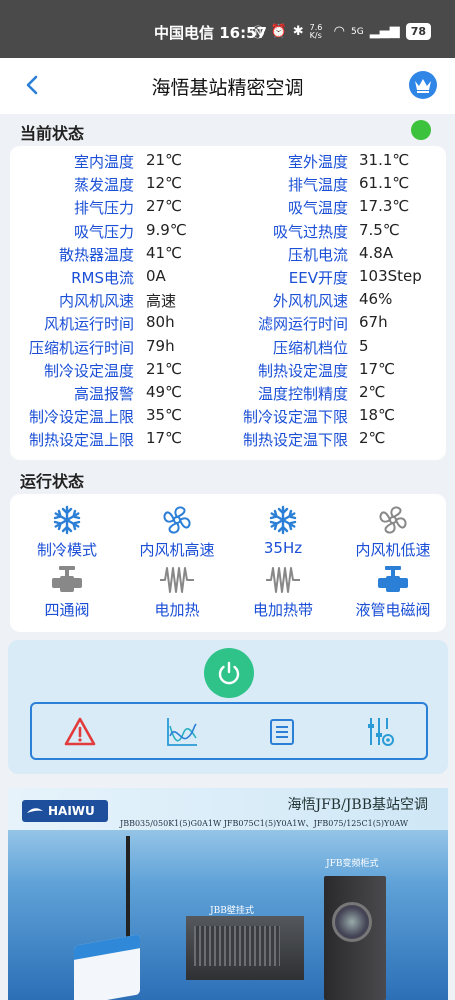 The image size is (455, 1000). Describe the element at coordinates (379, 229) in the screenshot. I see `status-value-right: 7.5℃` at that location.